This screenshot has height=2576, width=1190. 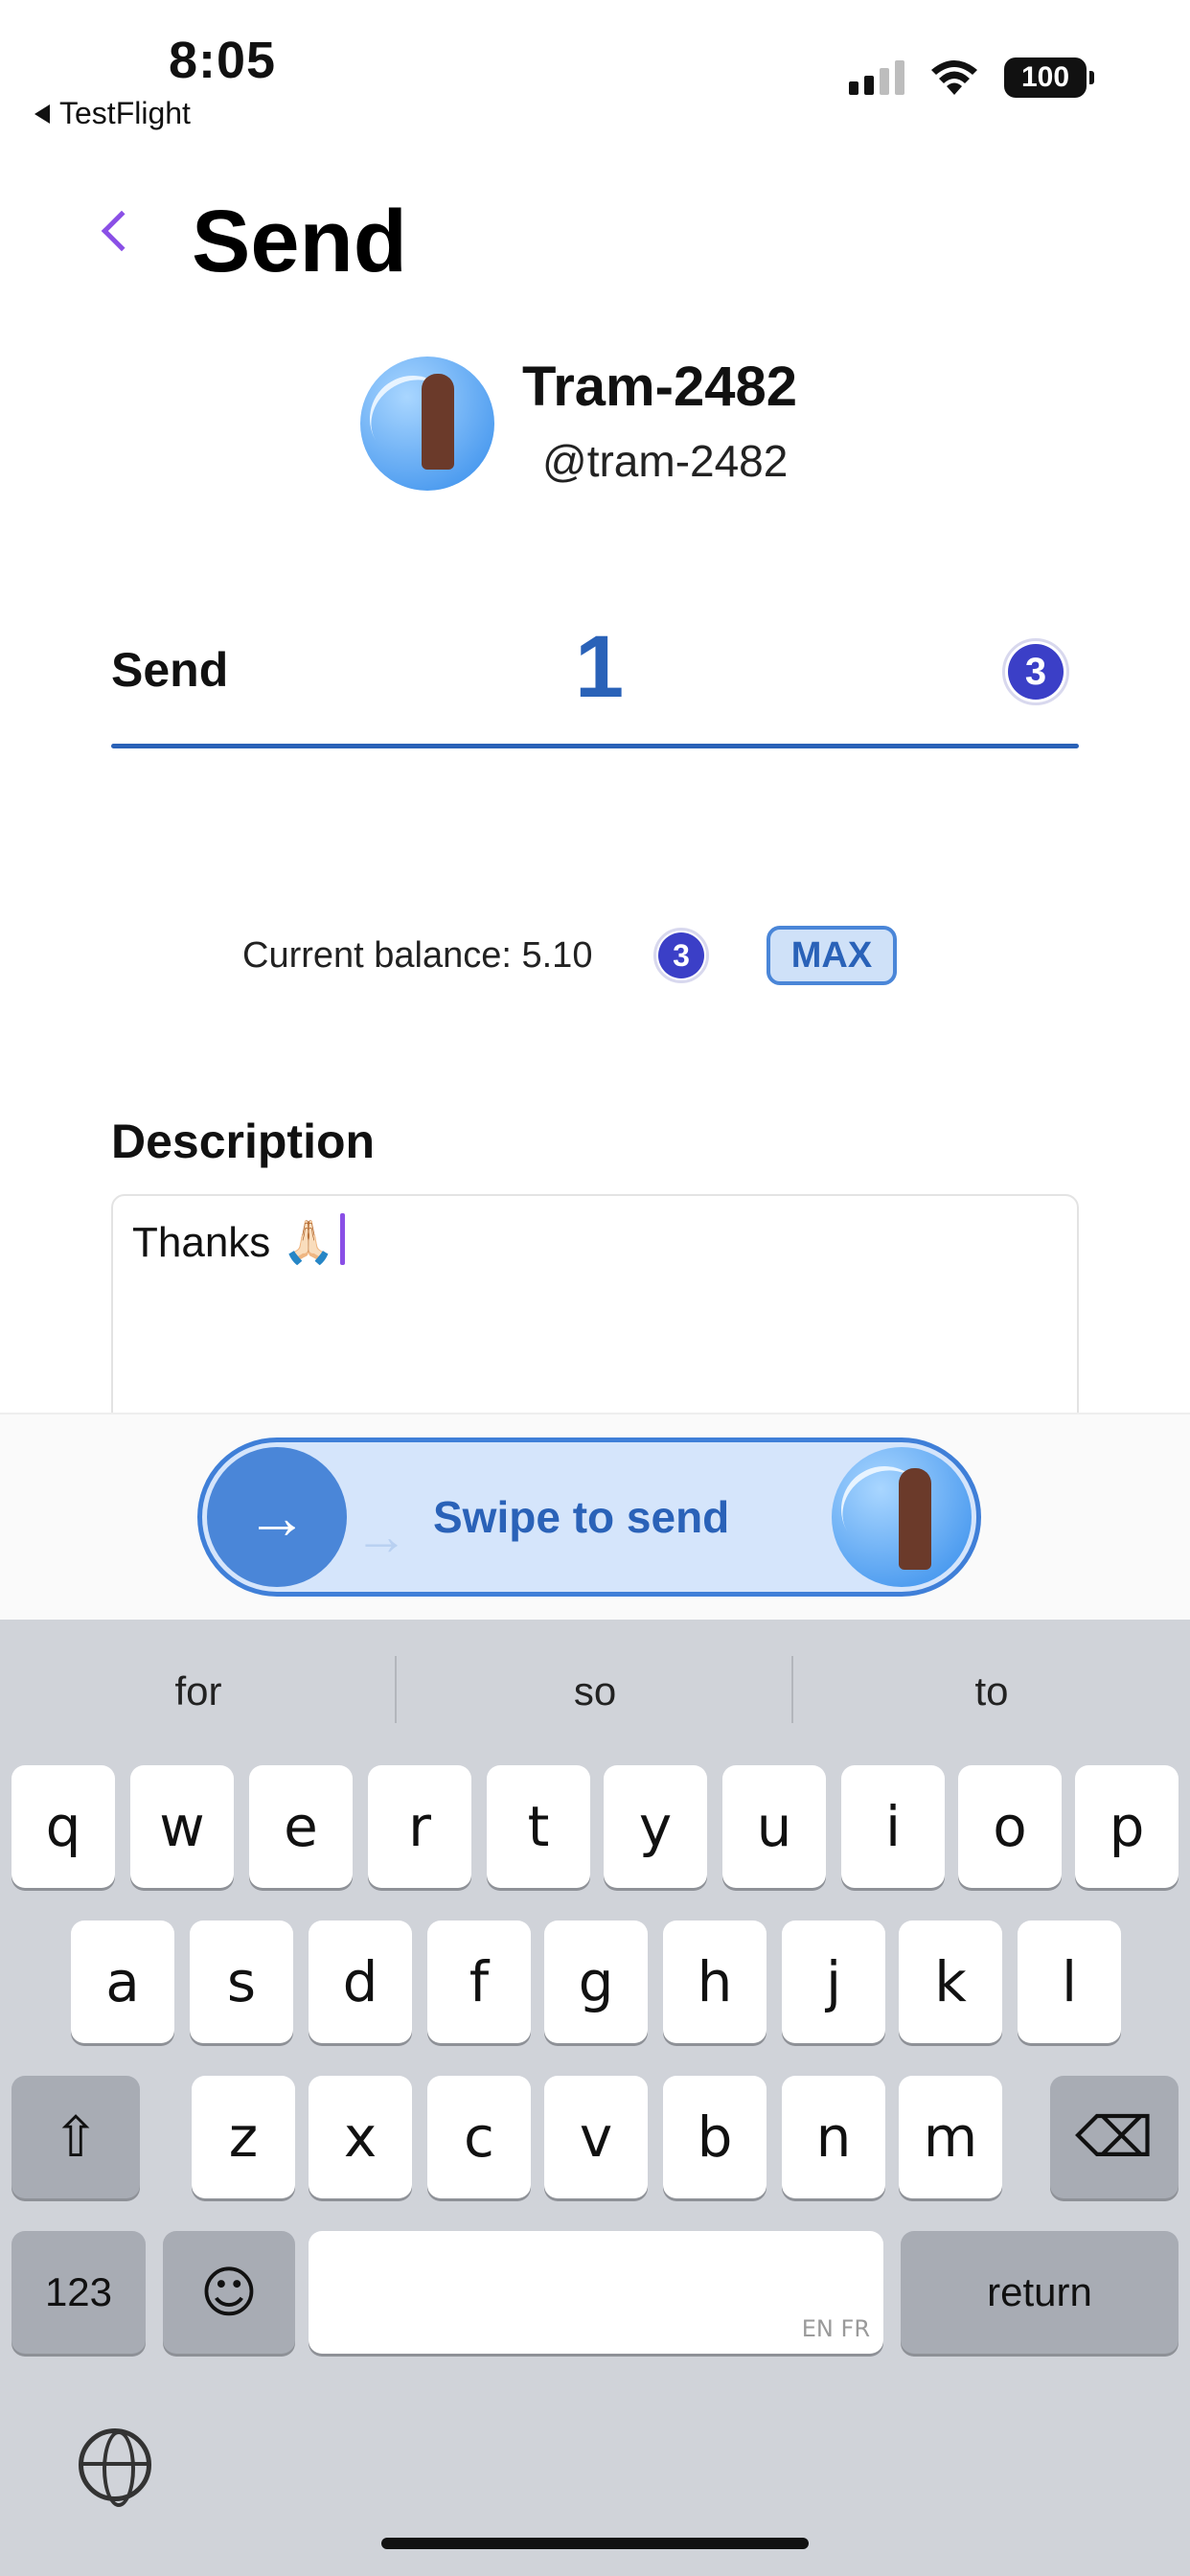 I want to click on amount-input: 1, so click(x=600, y=667).